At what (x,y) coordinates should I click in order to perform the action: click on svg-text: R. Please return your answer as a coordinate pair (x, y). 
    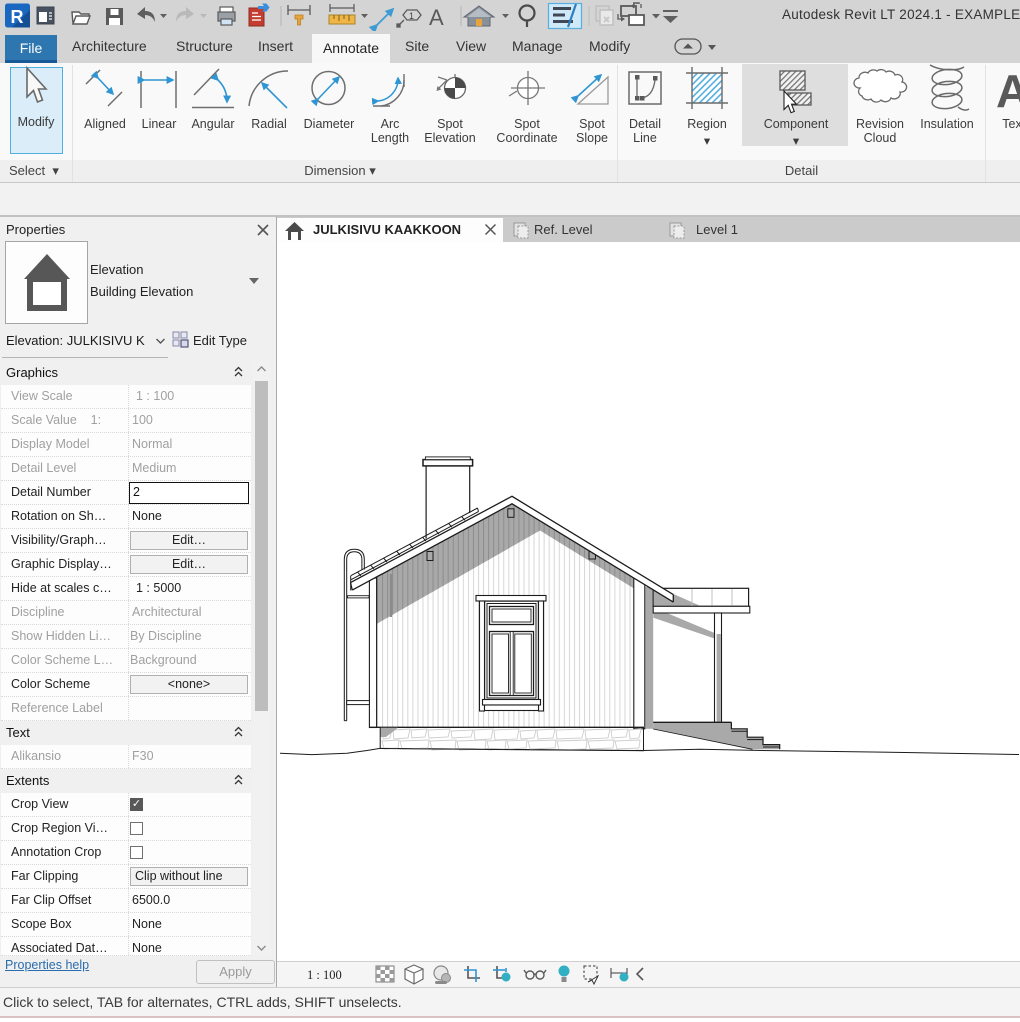
    Looking at the image, I should click on (17, 17).